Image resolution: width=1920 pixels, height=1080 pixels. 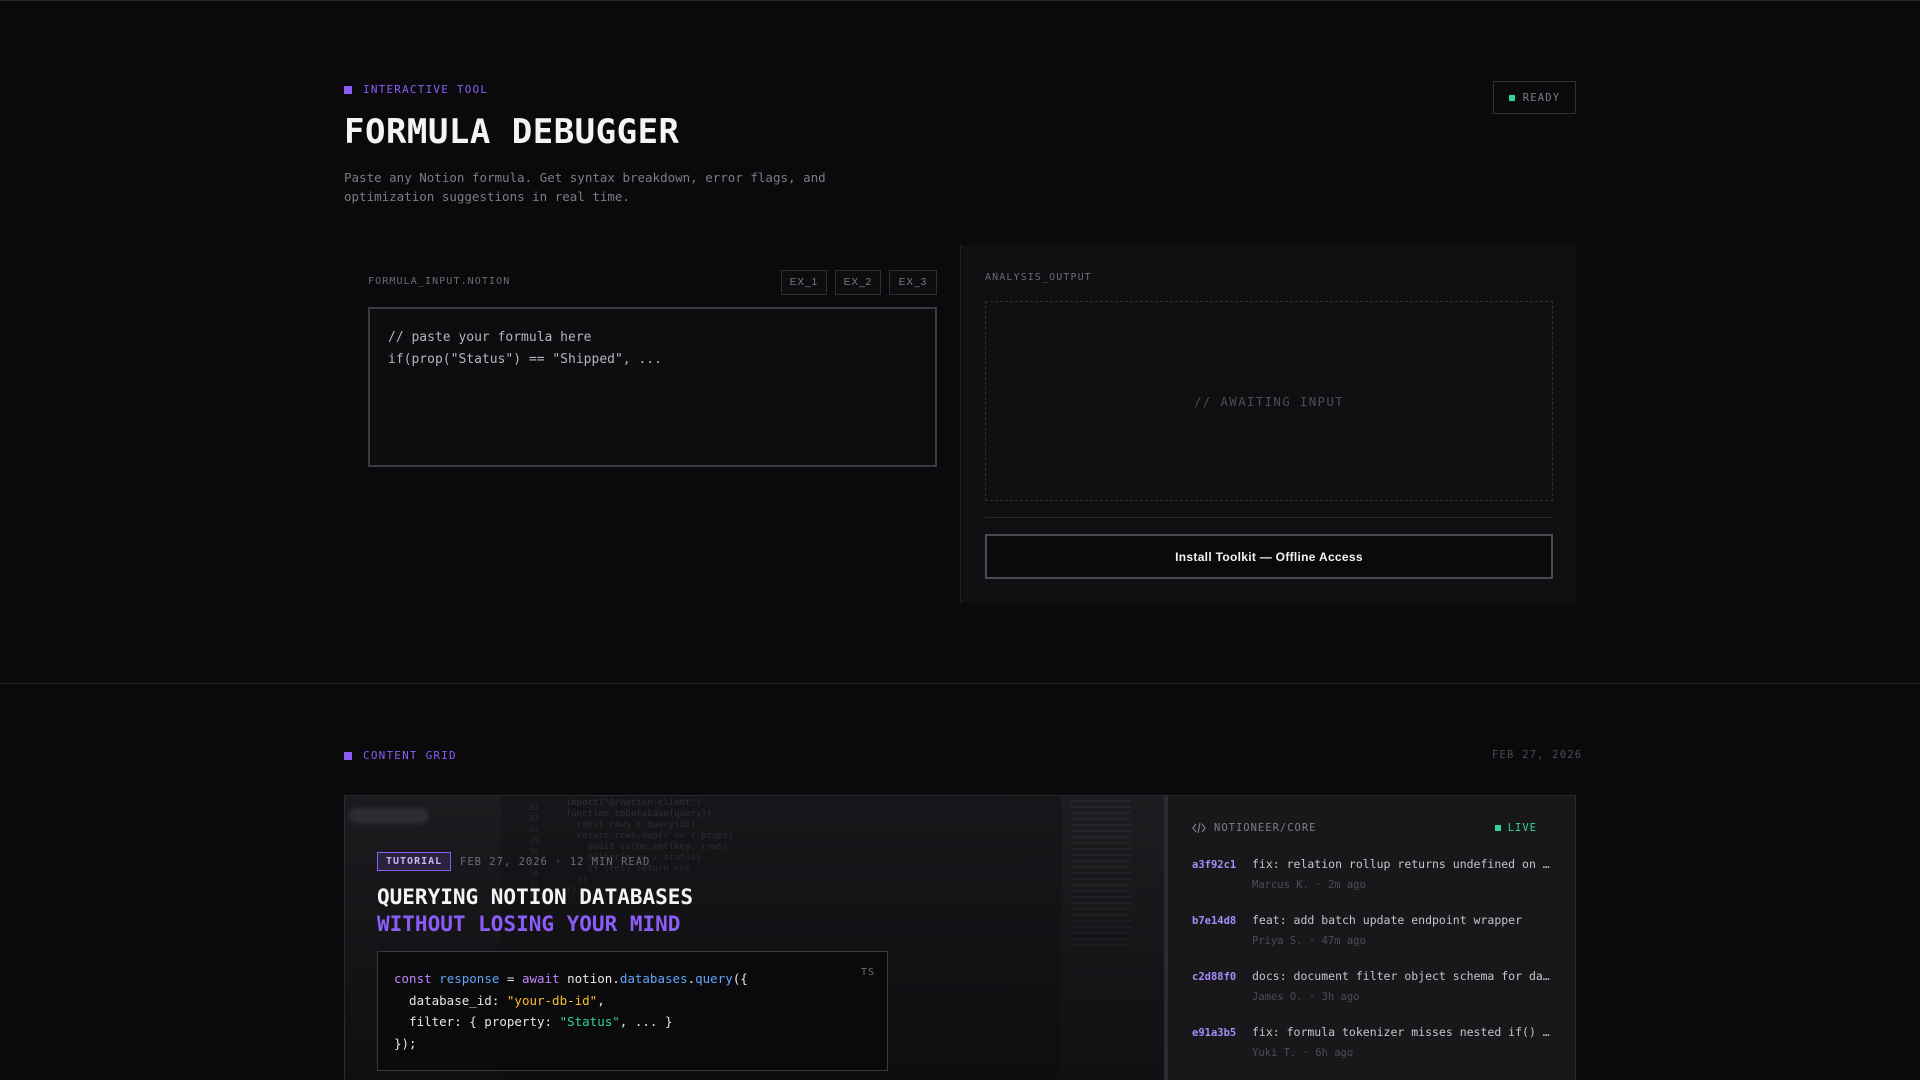 What do you see at coordinates (913, 282) in the screenshot?
I see `example-button-3: EX_3` at bounding box center [913, 282].